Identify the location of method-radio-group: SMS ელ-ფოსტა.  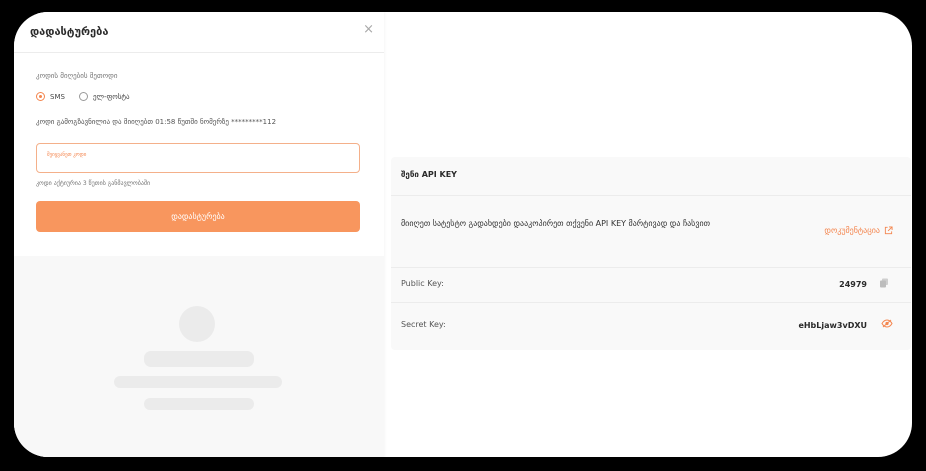
(90, 96).